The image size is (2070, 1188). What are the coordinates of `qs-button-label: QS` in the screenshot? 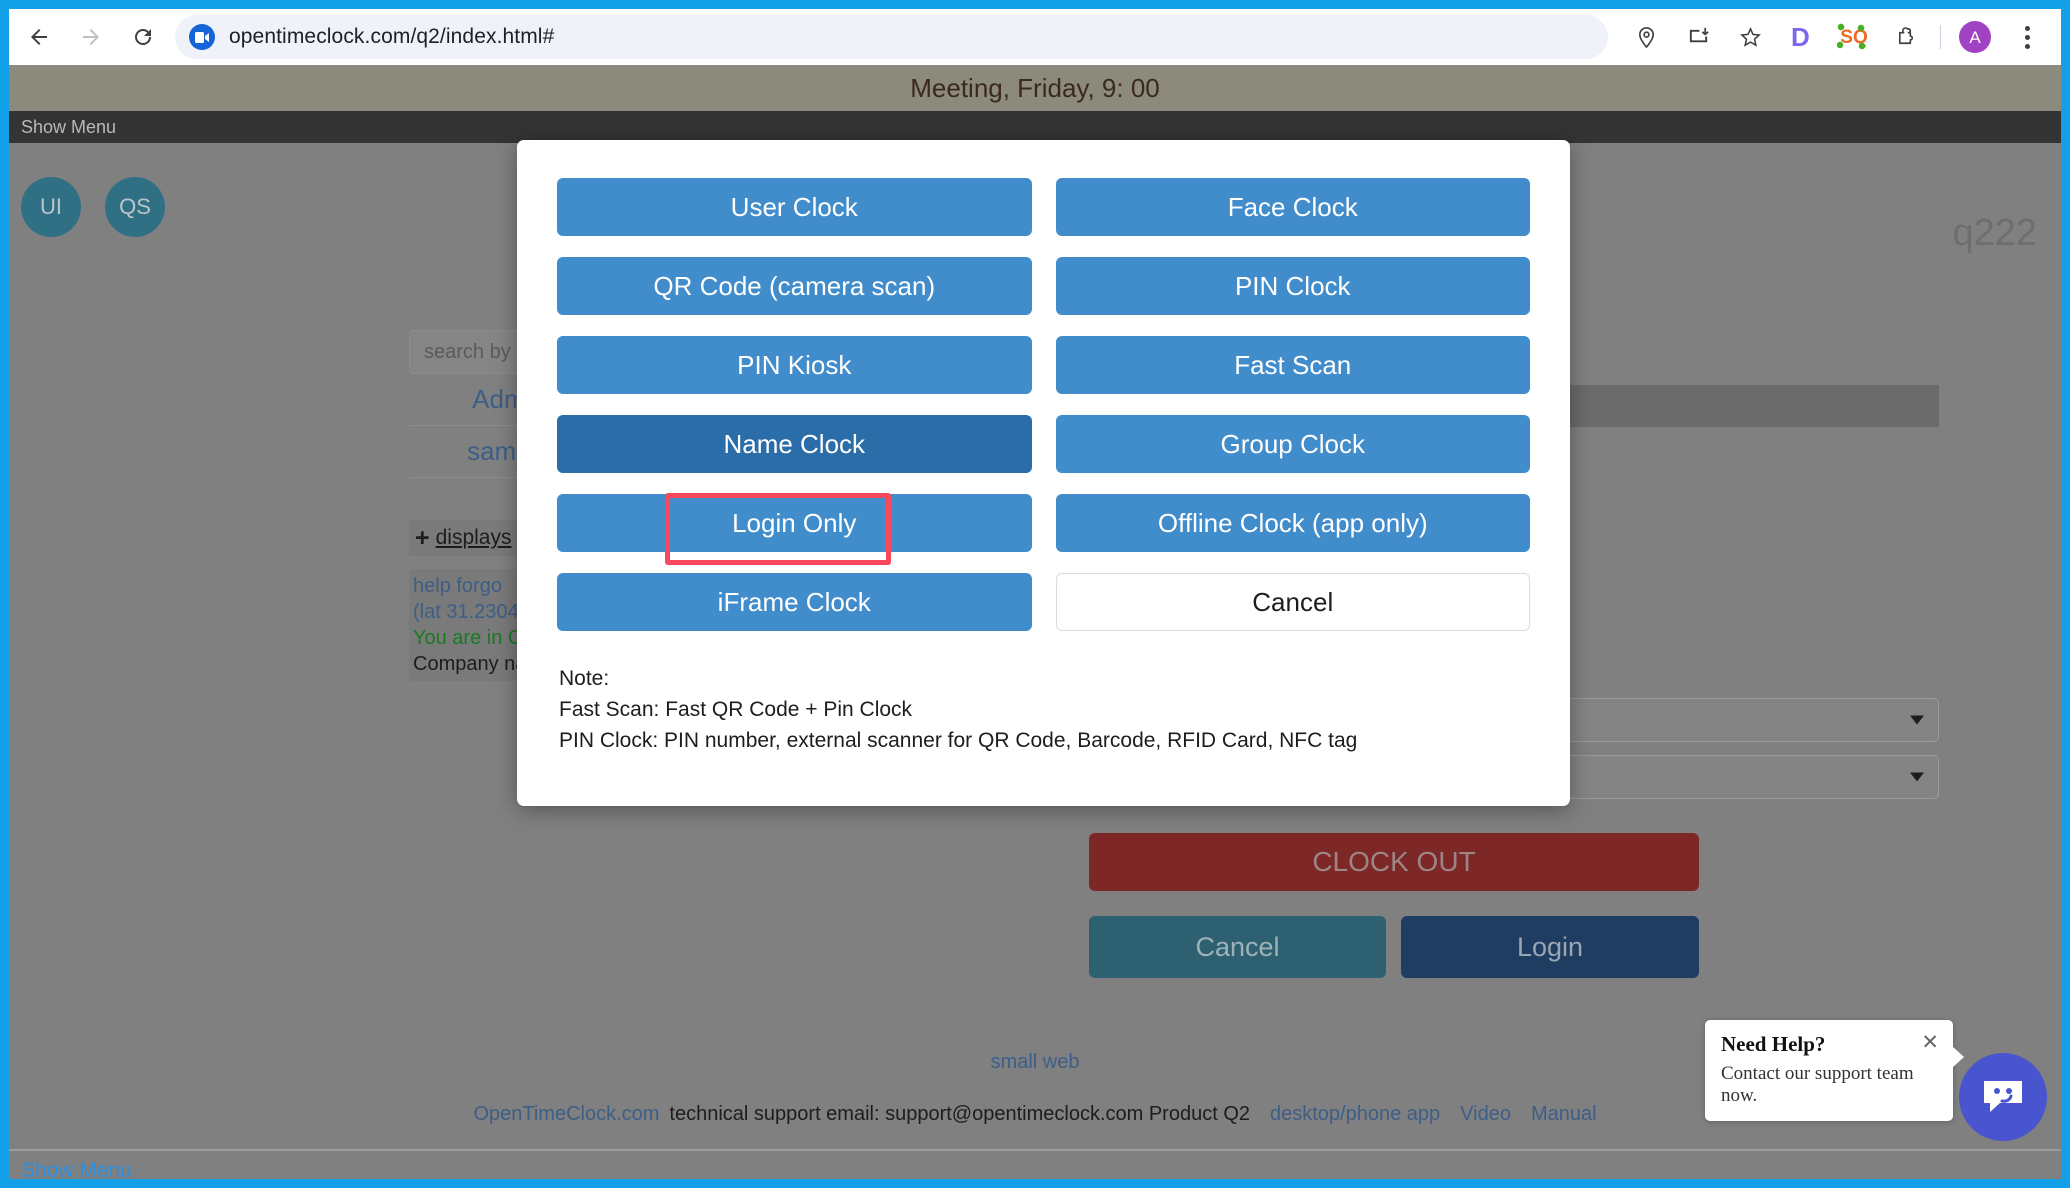 It's located at (135, 206).